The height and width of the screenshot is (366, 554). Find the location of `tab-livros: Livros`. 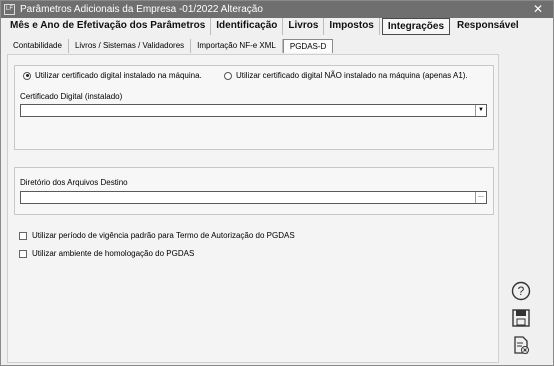

tab-livros: Livros is located at coordinates (304, 26).